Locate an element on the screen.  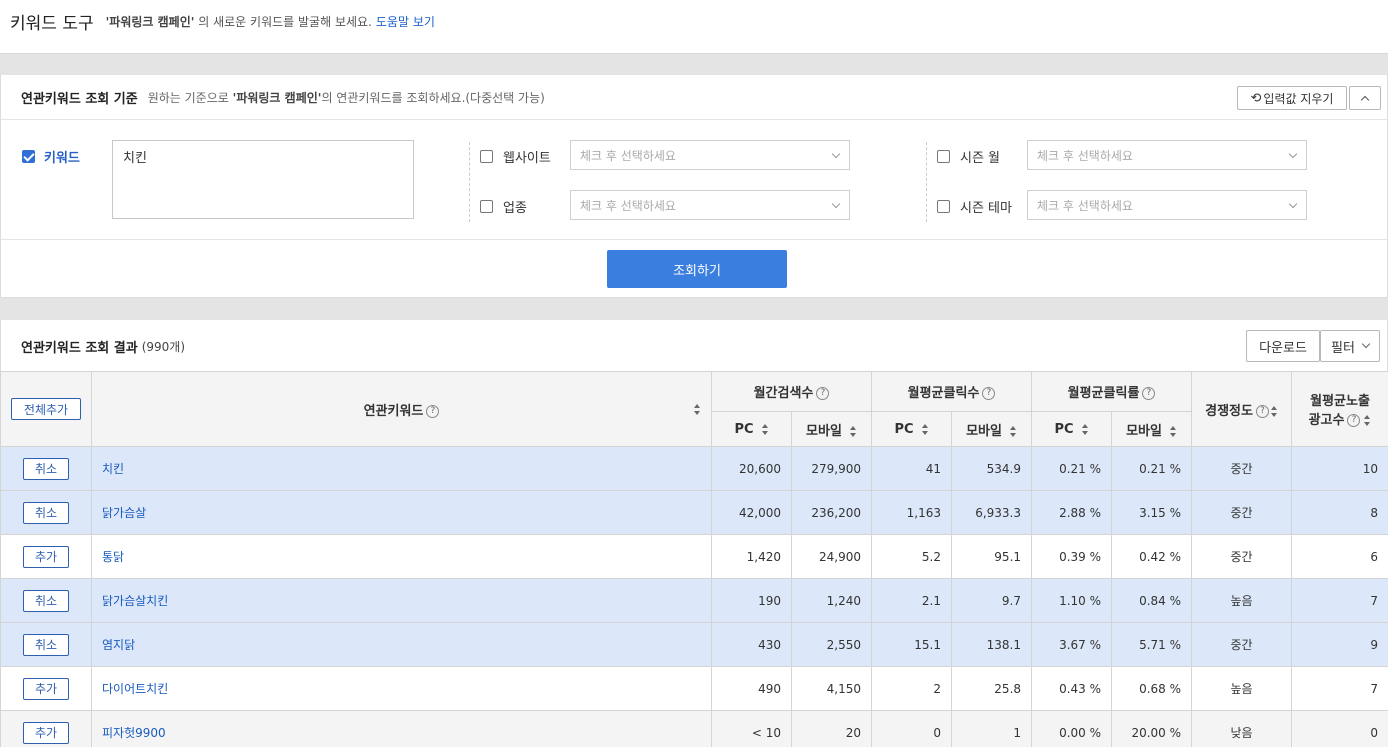
add-all-button: 전체추가 is located at coordinates (46, 409).